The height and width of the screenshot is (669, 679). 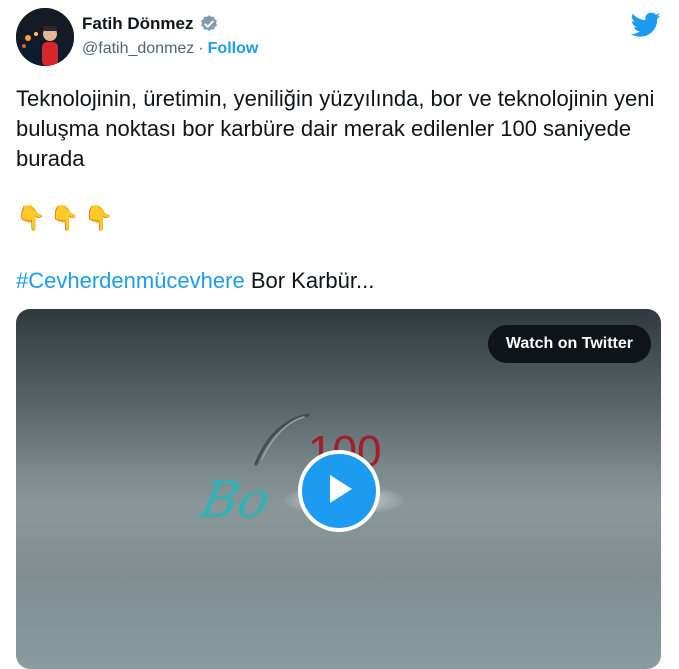 I want to click on verified-badge-icon, so click(x=209, y=24).